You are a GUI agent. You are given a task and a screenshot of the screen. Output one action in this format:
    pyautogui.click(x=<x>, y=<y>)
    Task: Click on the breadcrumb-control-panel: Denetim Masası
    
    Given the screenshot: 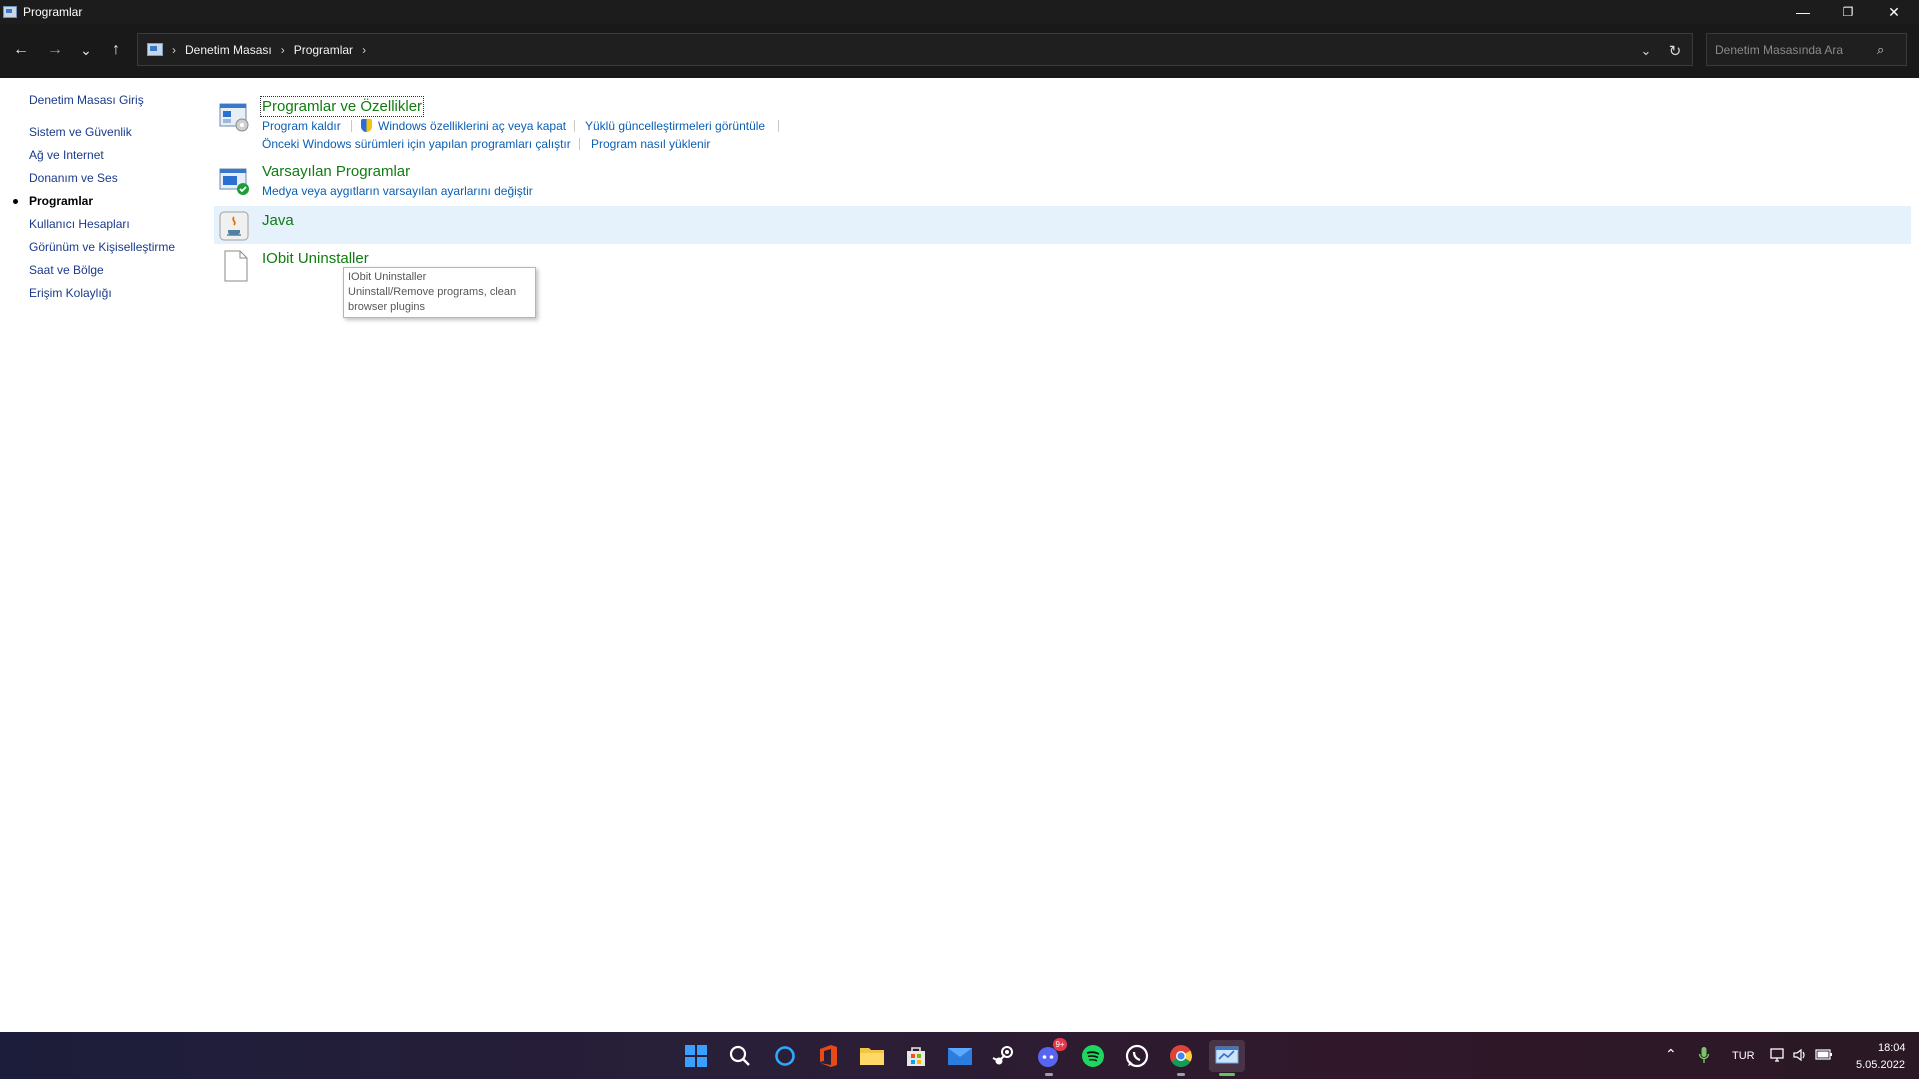 What is the action you would take?
    pyautogui.click(x=228, y=50)
    